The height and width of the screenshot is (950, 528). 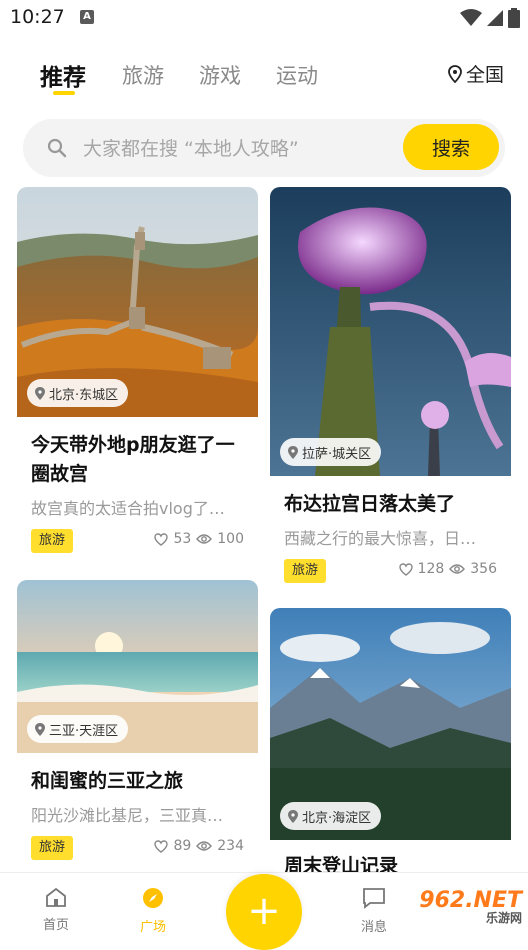 What do you see at coordinates (143, 75) in the screenshot?
I see `tab-travel: 旅游` at bounding box center [143, 75].